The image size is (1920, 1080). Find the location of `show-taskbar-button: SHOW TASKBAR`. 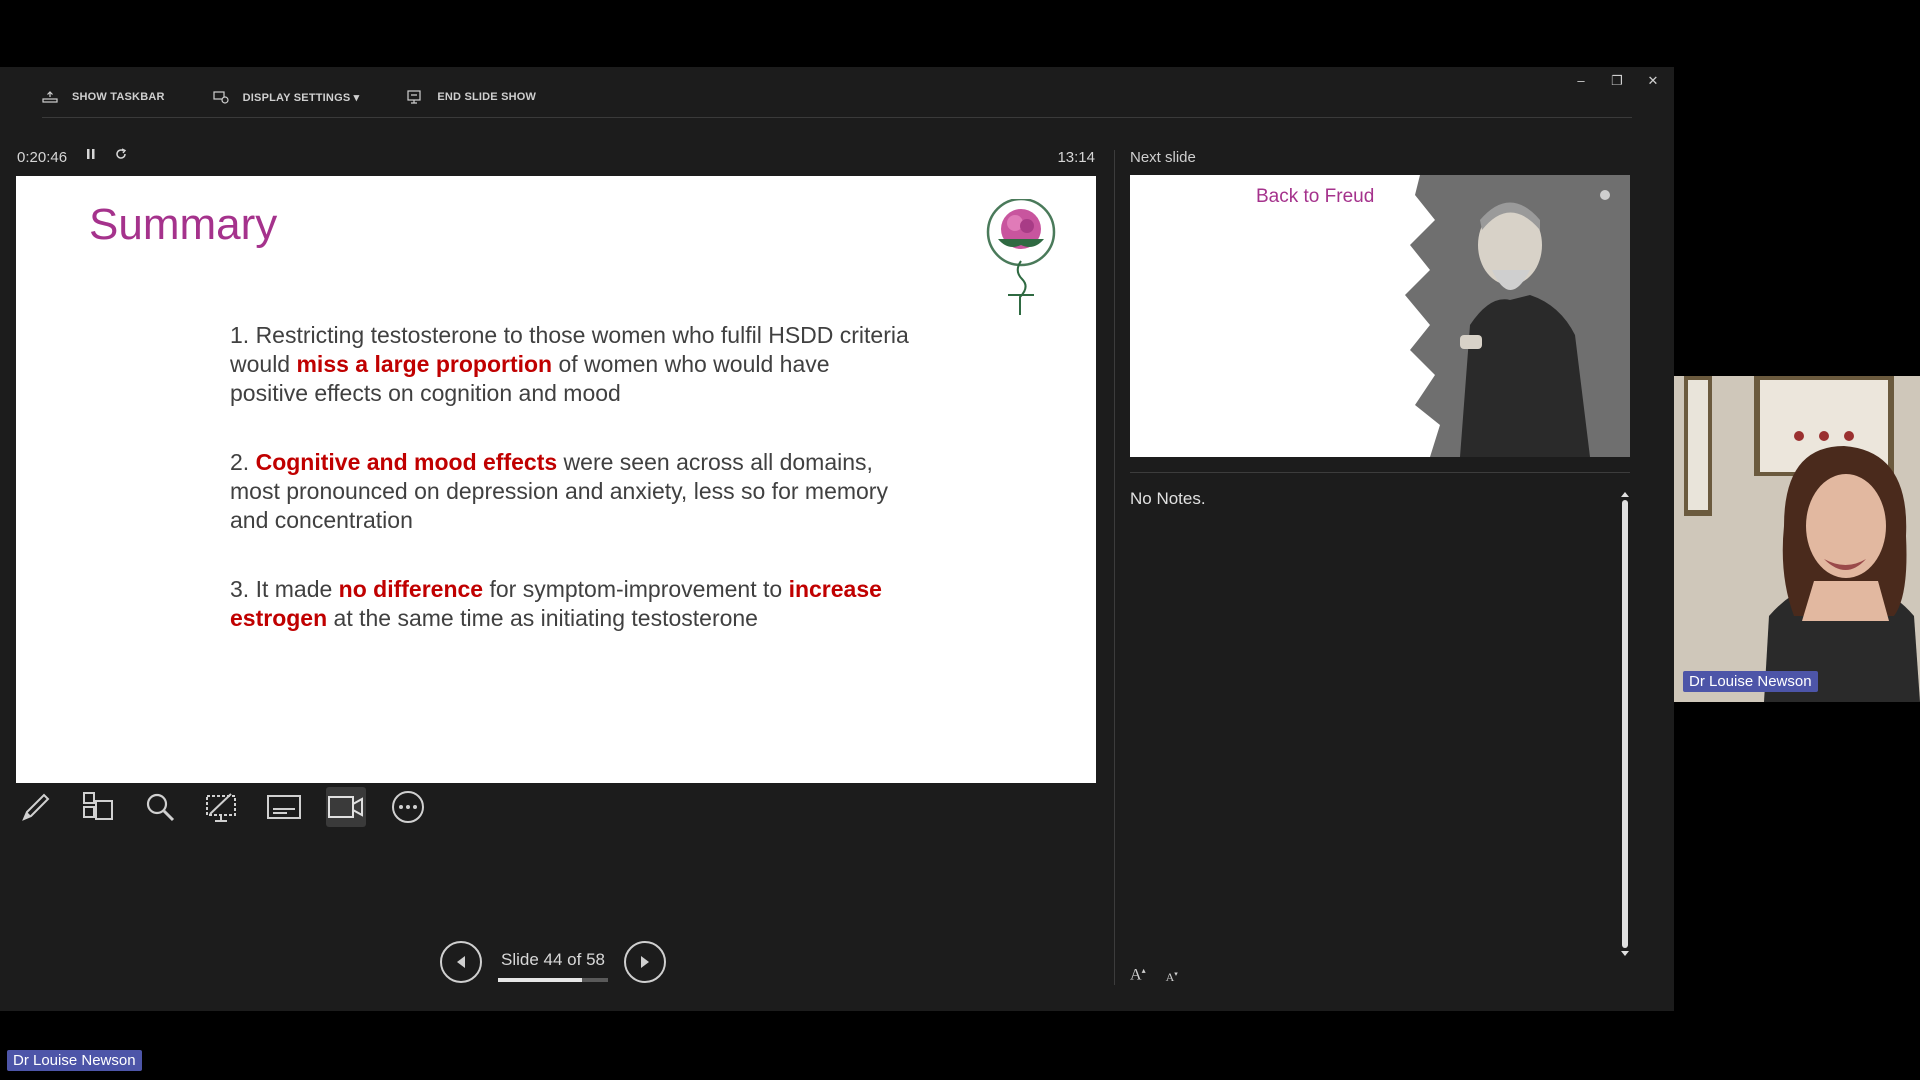

show-taskbar-button: SHOW TASKBAR is located at coordinates (103, 97).